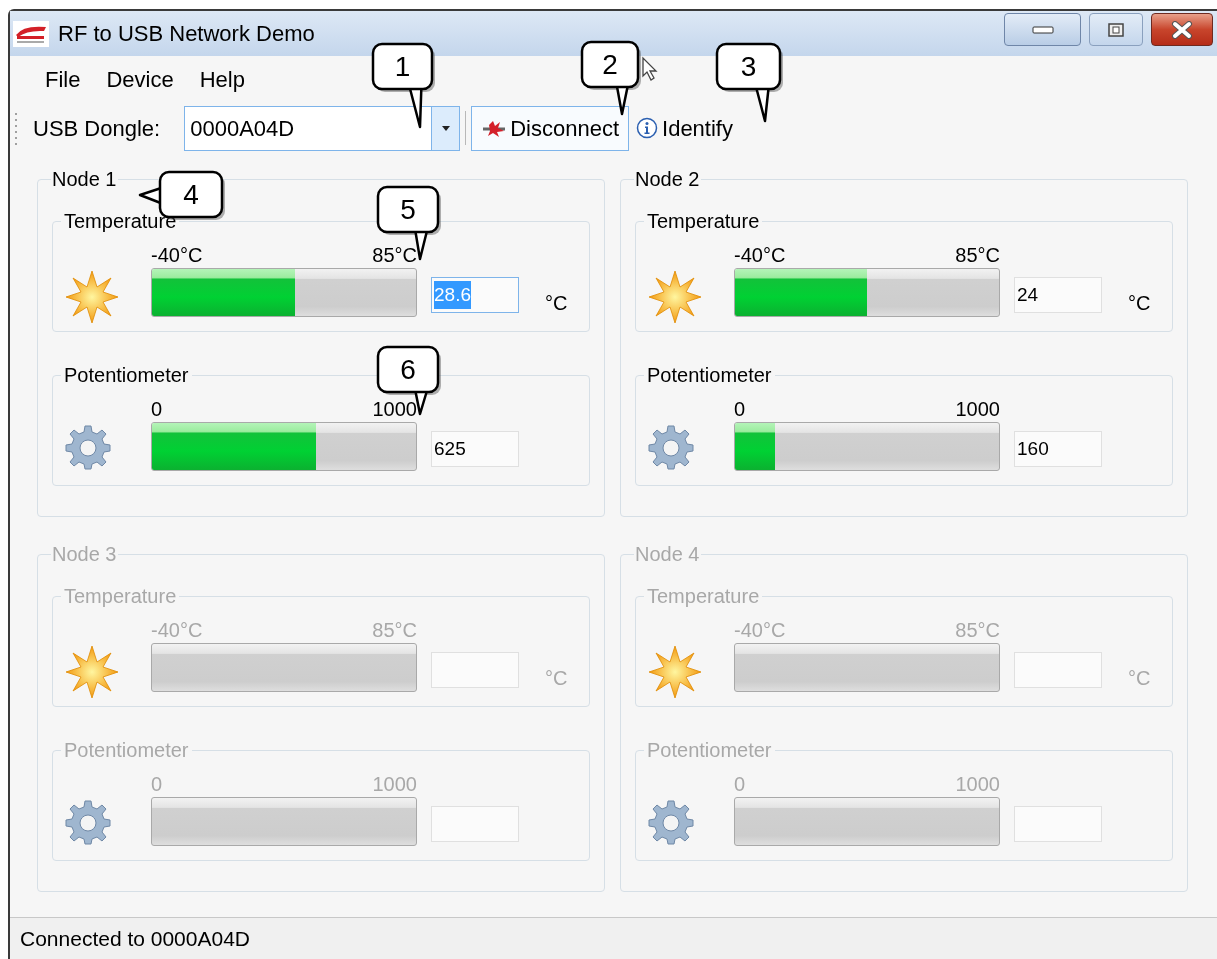  I want to click on minimize-button, so click(1042, 29).